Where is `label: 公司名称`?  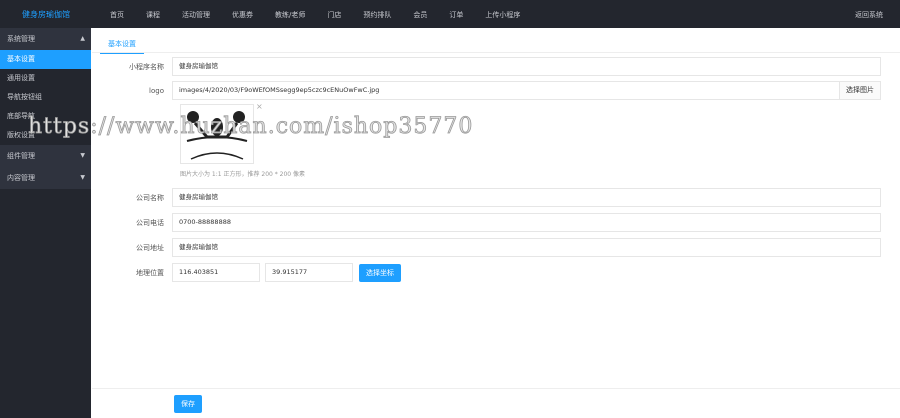
label: 公司名称 is located at coordinates (150, 197).